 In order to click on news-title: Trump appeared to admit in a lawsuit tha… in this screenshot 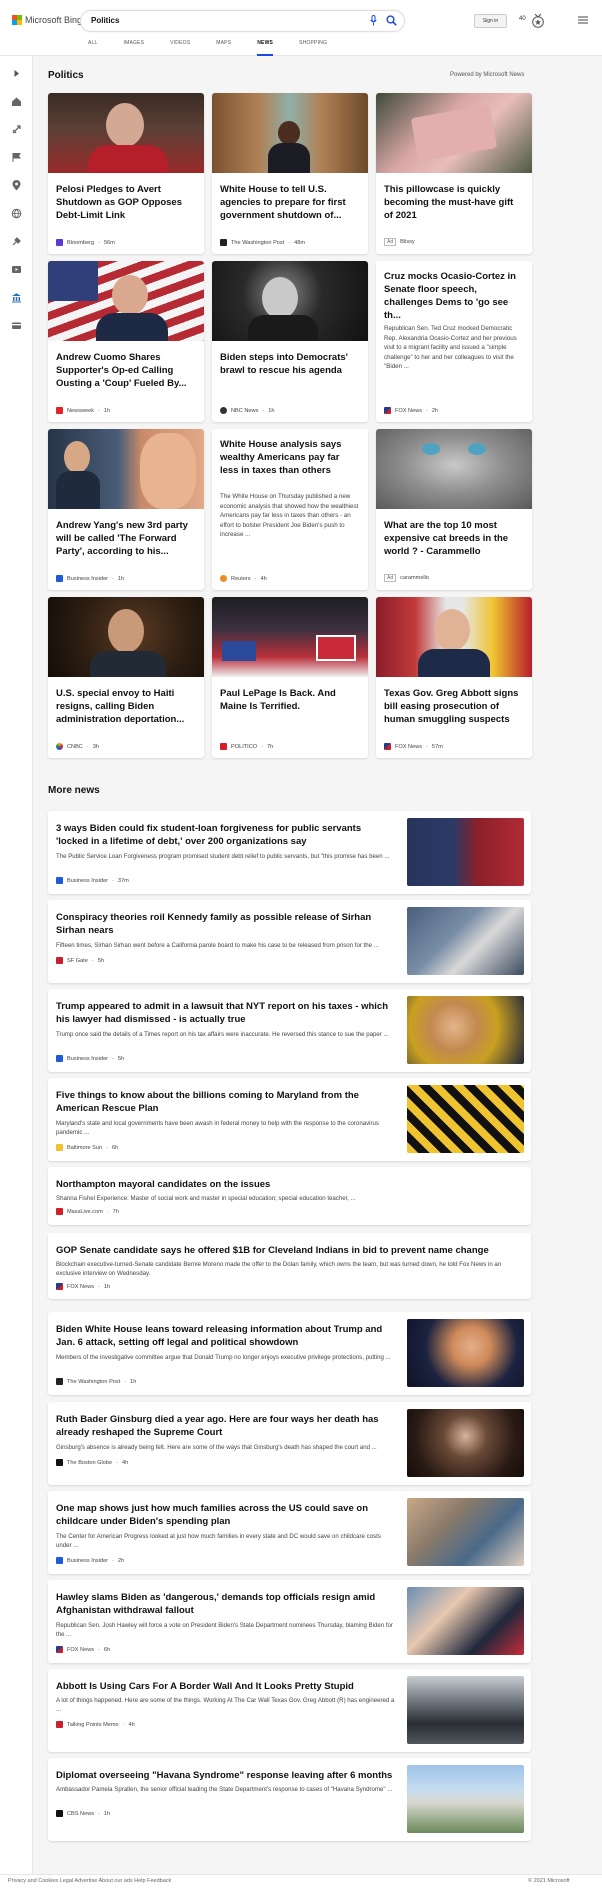, I will do `click(226, 1013)`.